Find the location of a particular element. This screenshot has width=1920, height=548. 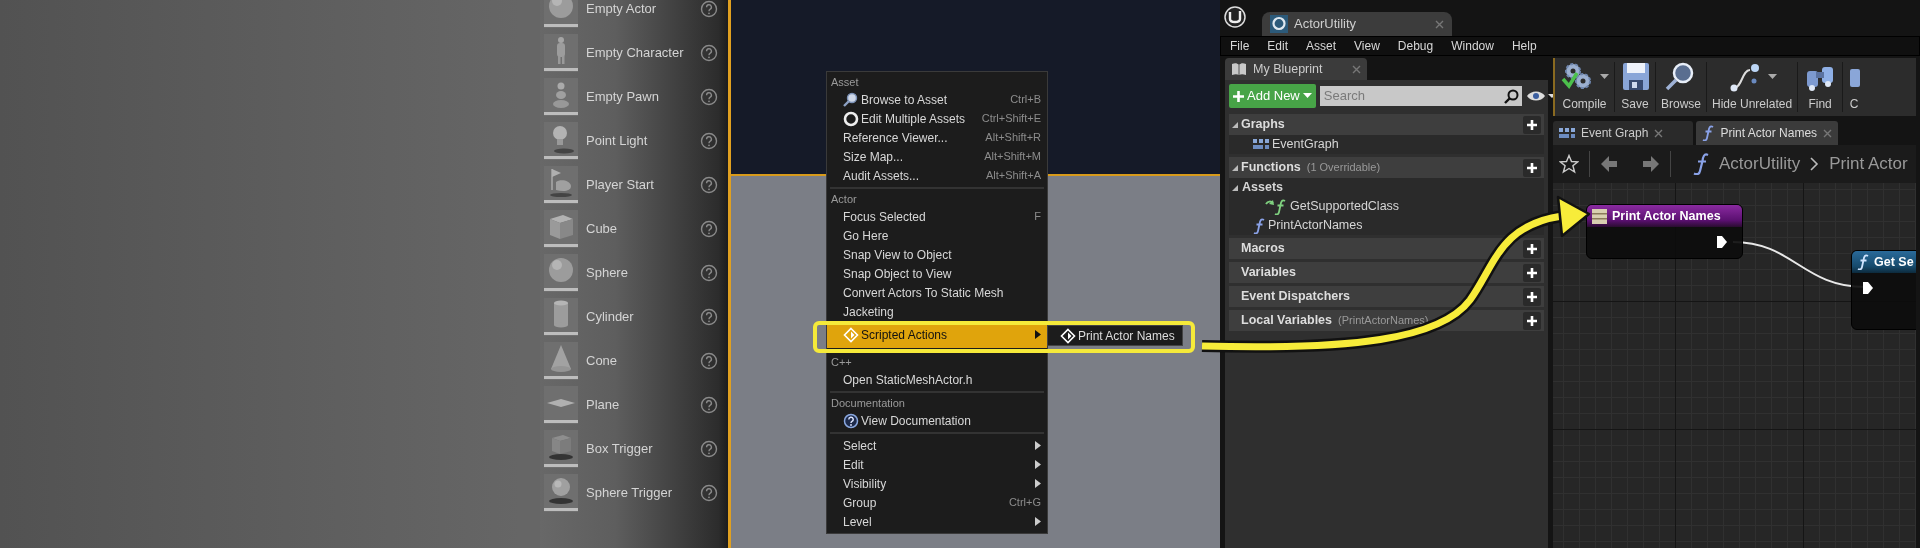

menu-item: View Documentation is located at coordinates (937, 420).